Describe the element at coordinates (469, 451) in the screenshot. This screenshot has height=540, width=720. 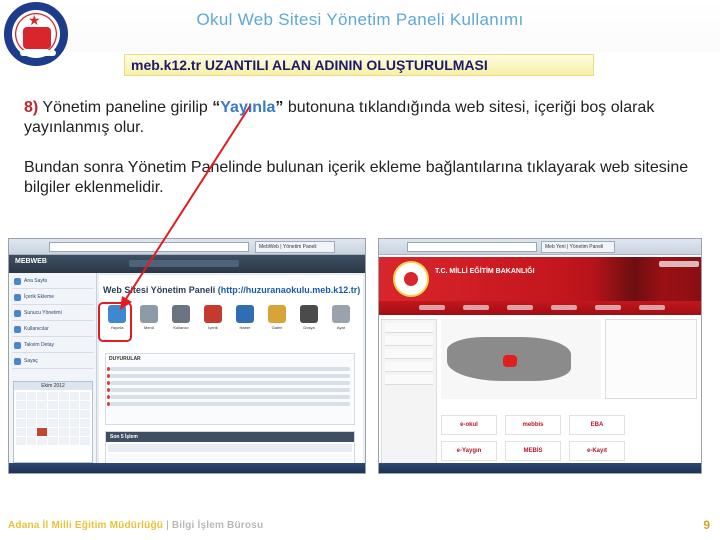
I see `service-logo: e-Yaygın` at that location.